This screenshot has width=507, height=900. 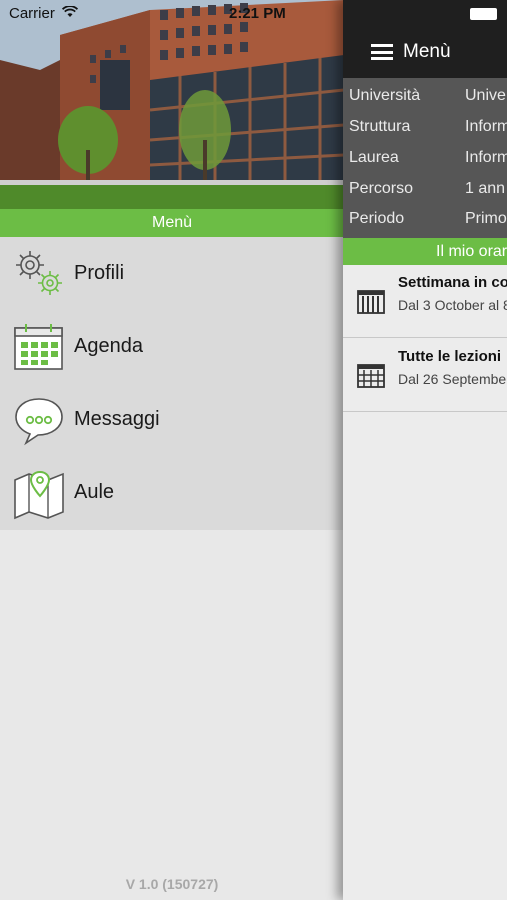 What do you see at coordinates (452, 282) in the screenshot?
I see `card-title: Settimana in co` at bounding box center [452, 282].